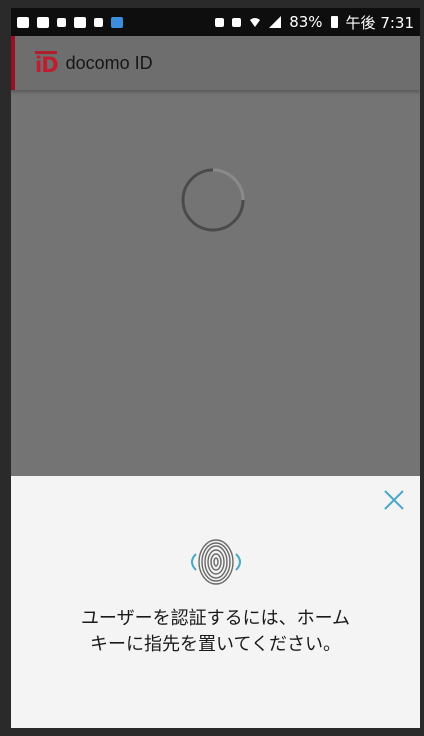 The width and height of the screenshot is (424, 736). Describe the element at coordinates (215, 632) in the screenshot. I see `auth-message: ユーザーを認証するには、ホーム キーに指先を置いてください。` at that location.